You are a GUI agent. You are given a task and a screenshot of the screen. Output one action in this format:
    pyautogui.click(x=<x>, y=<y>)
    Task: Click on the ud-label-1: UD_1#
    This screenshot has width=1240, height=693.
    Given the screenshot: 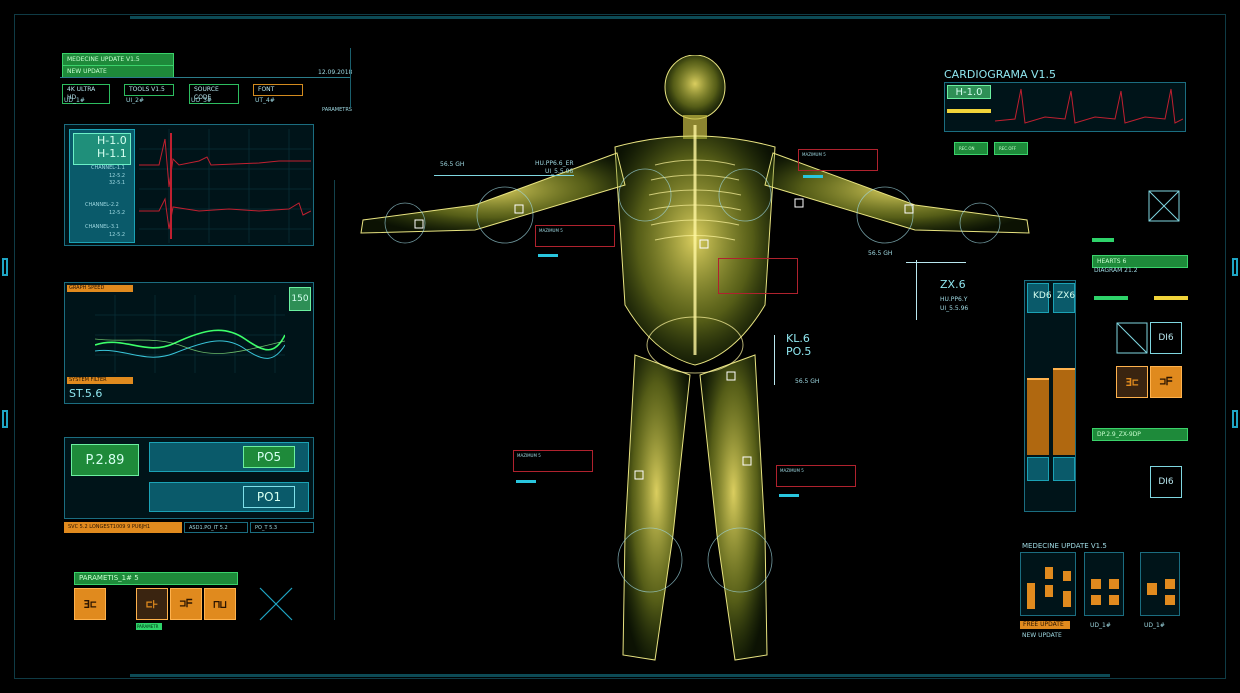 What is the action you would take?
    pyautogui.click(x=1100, y=625)
    